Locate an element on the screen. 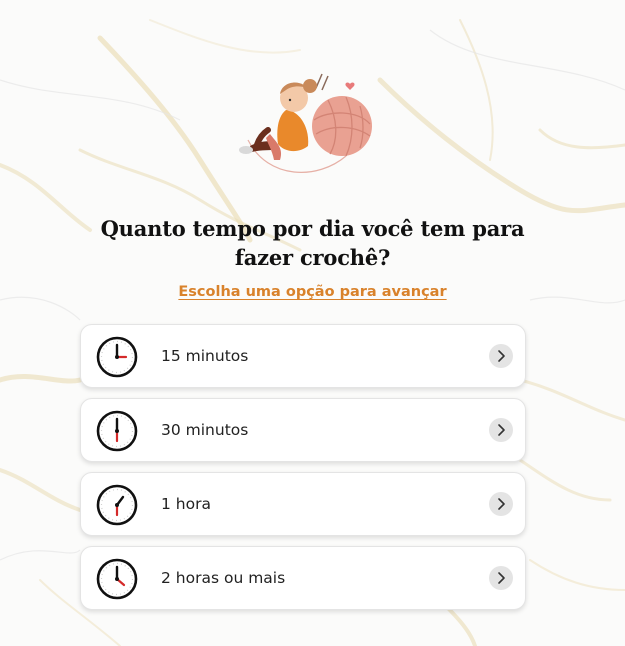 This screenshot has height=646, width=625. option-15-minutos: 15 minutos is located at coordinates (303, 356).